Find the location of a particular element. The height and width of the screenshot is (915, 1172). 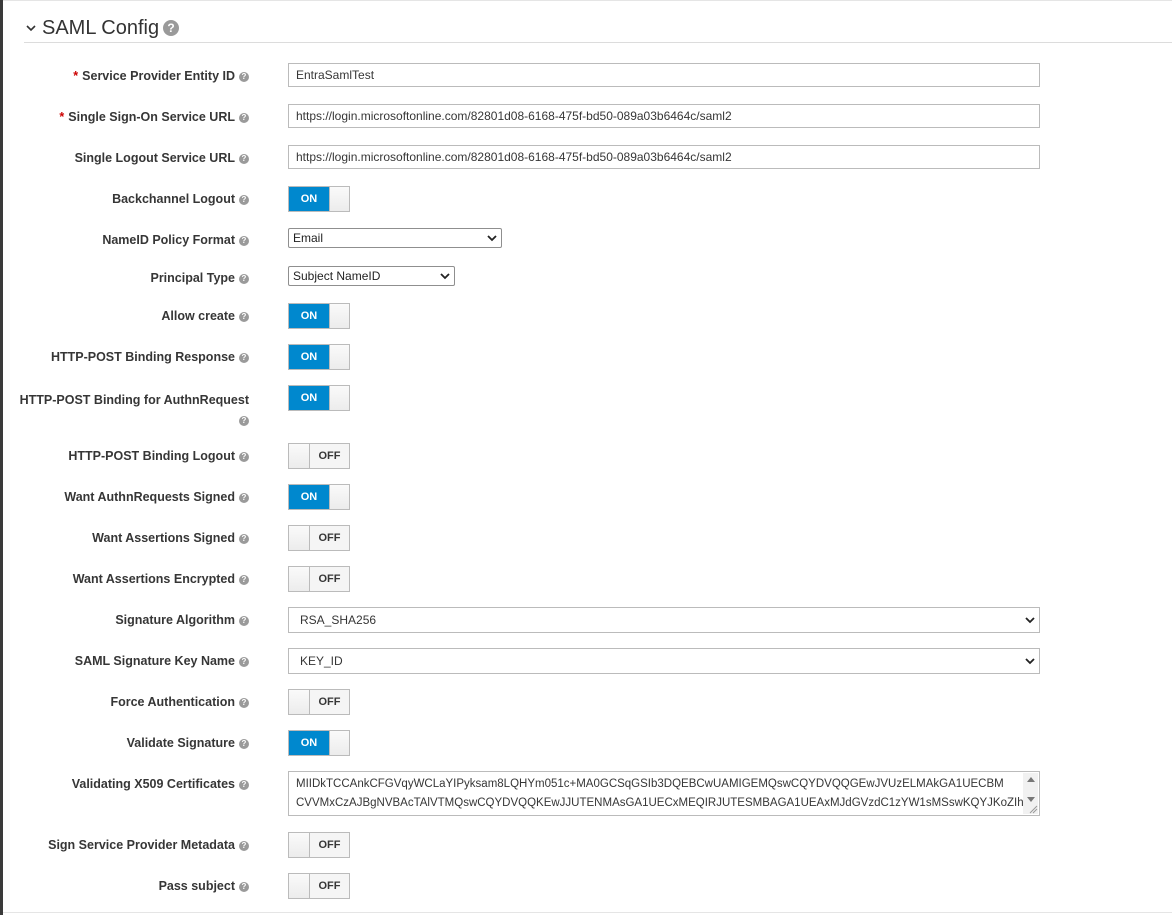

field-label: Signature Algorithm? is located at coordinates (124, 620).